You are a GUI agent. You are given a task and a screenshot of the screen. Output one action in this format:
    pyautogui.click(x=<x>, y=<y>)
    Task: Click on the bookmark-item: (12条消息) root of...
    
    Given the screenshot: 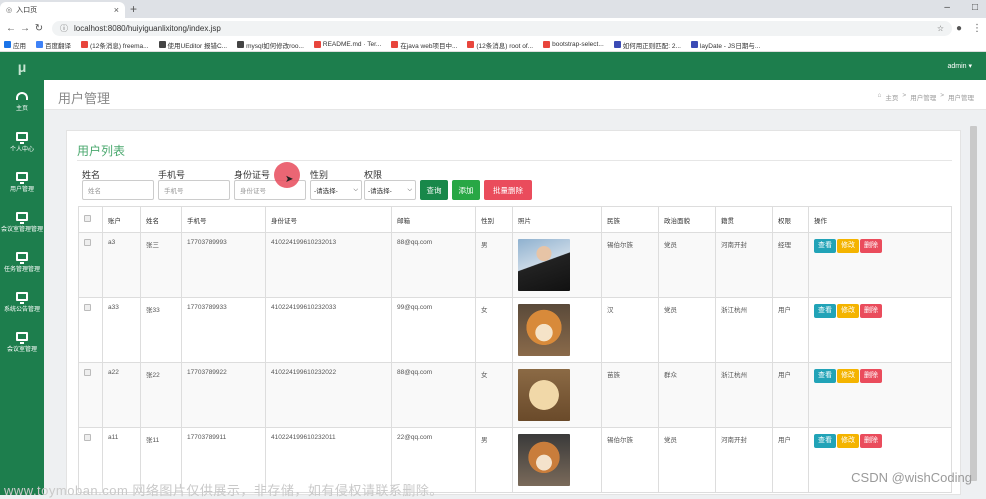 What is the action you would take?
    pyautogui.click(x=500, y=45)
    